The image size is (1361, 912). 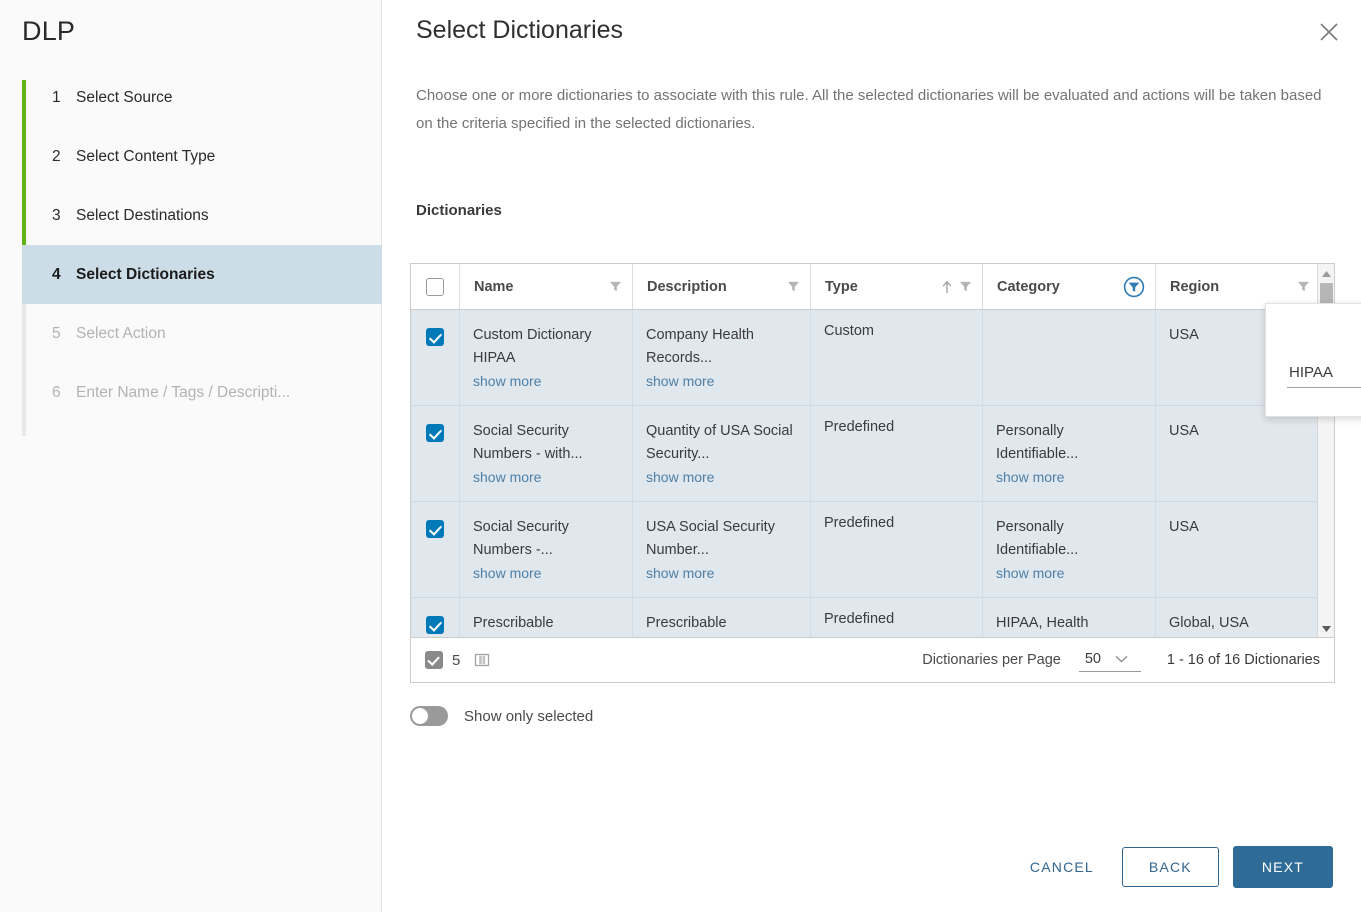 I want to click on step-label: Select Source, so click(x=124, y=97).